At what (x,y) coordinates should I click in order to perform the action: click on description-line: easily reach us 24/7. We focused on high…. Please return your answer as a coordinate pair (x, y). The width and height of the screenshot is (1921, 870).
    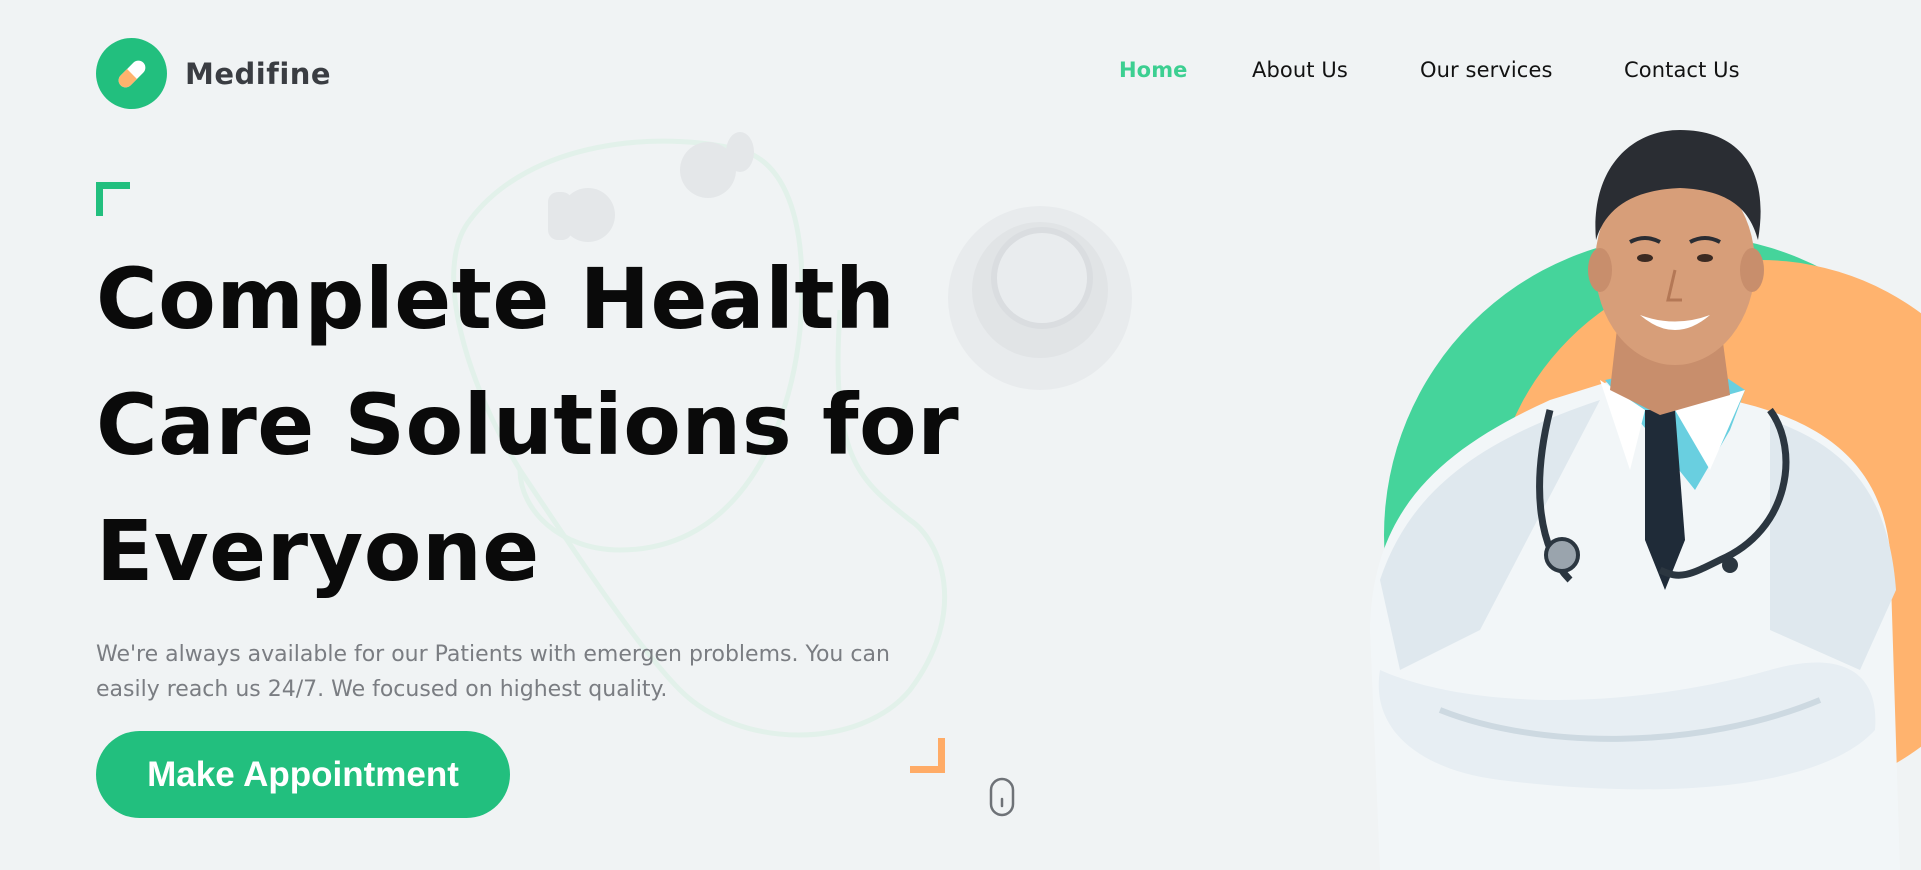
    Looking at the image, I should click on (382, 689).